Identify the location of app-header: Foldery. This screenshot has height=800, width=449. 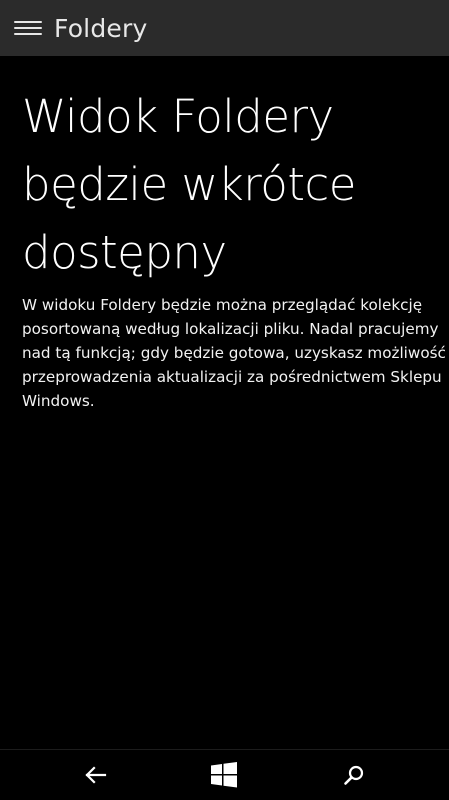
(224, 28).